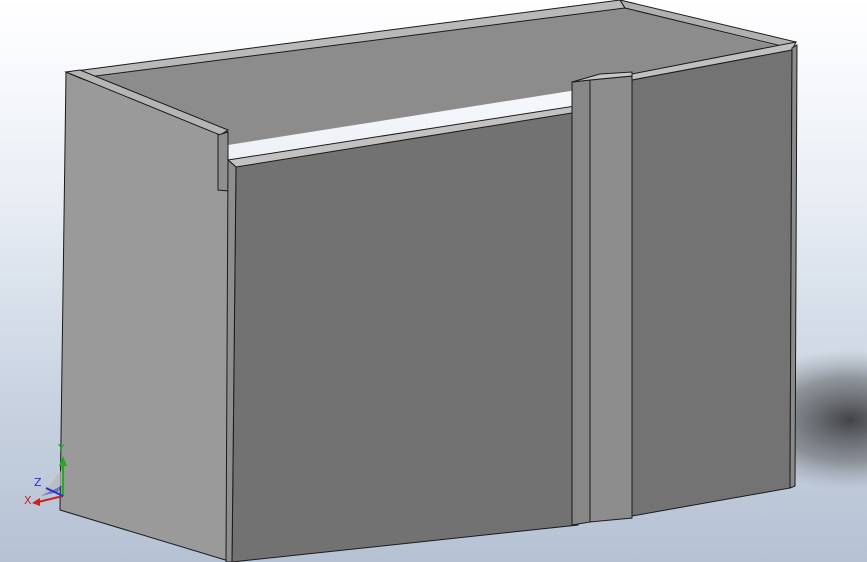  I want to click on x-axis-label: X, so click(28, 500).